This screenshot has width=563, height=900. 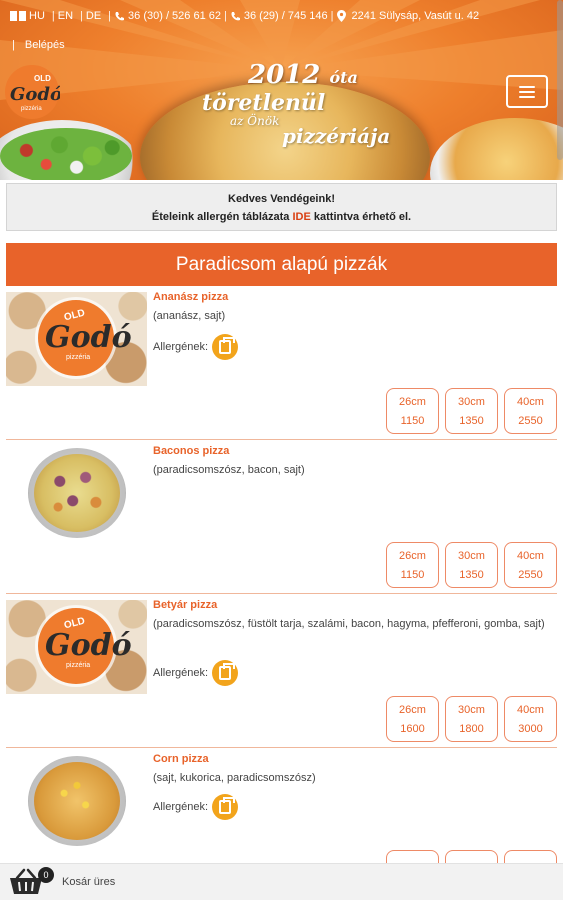 What do you see at coordinates (45, 45) in the screenshot?
I see `login-link: Belépés` at bounding box center [45, 45].